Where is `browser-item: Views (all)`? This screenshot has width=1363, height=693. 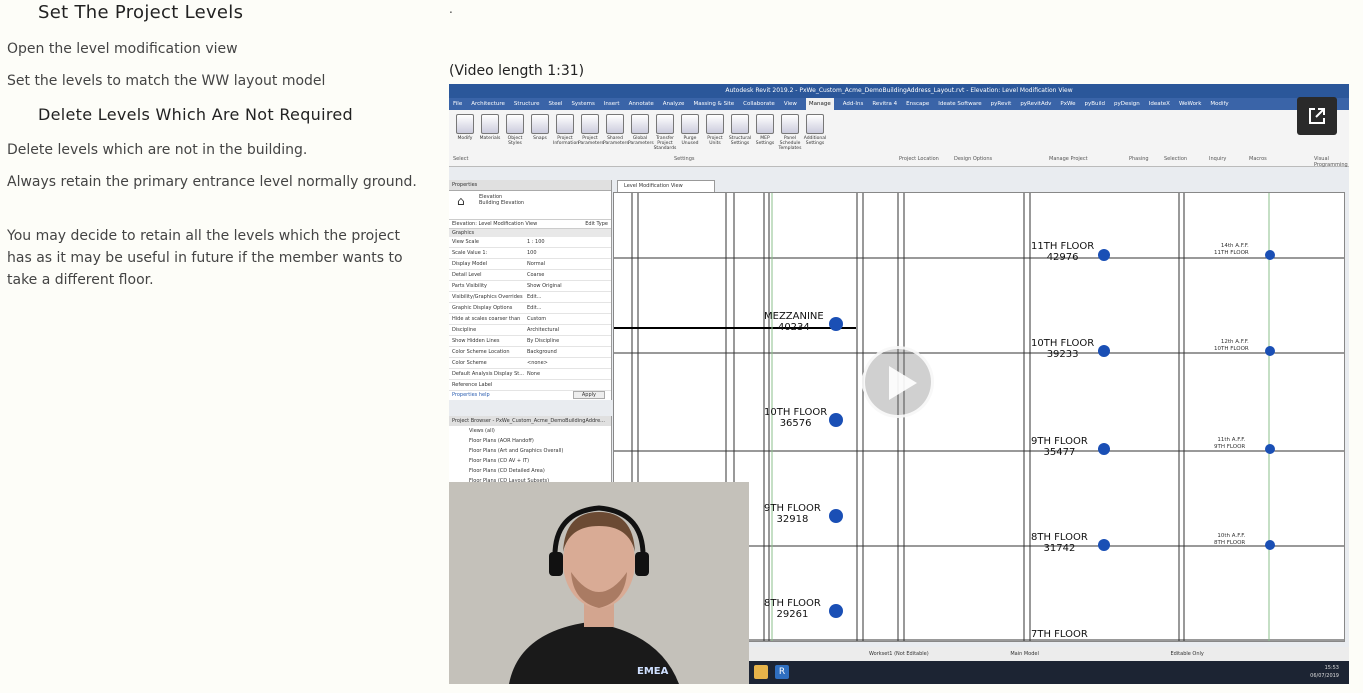 browser-item: Views (all) is located at coordinates (482, 431).